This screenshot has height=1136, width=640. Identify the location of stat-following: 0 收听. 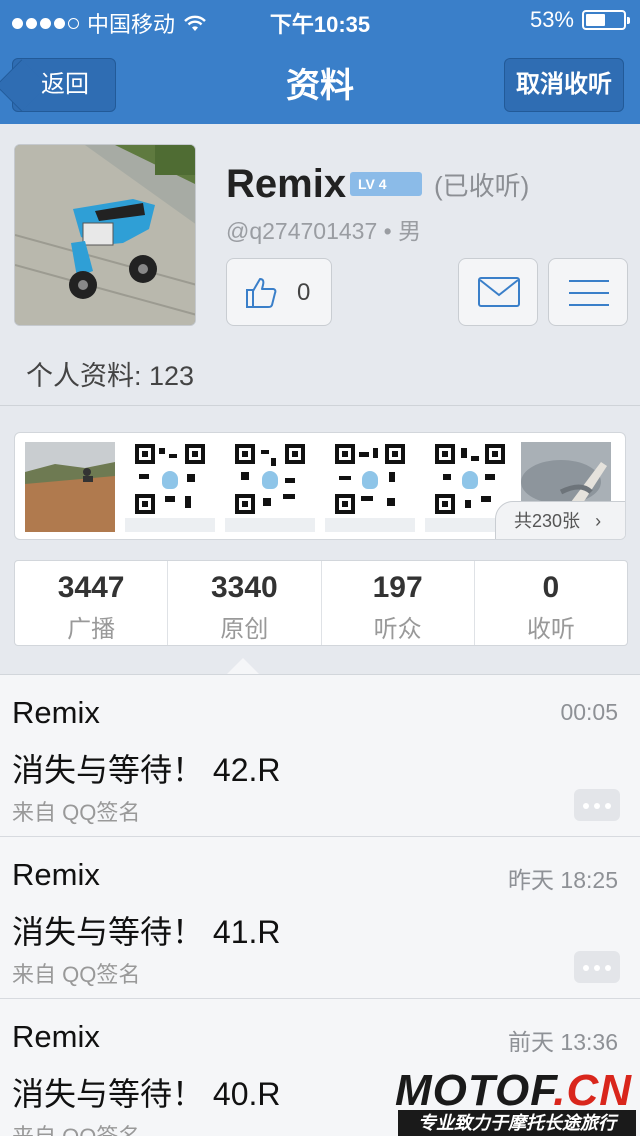
(551, 603).